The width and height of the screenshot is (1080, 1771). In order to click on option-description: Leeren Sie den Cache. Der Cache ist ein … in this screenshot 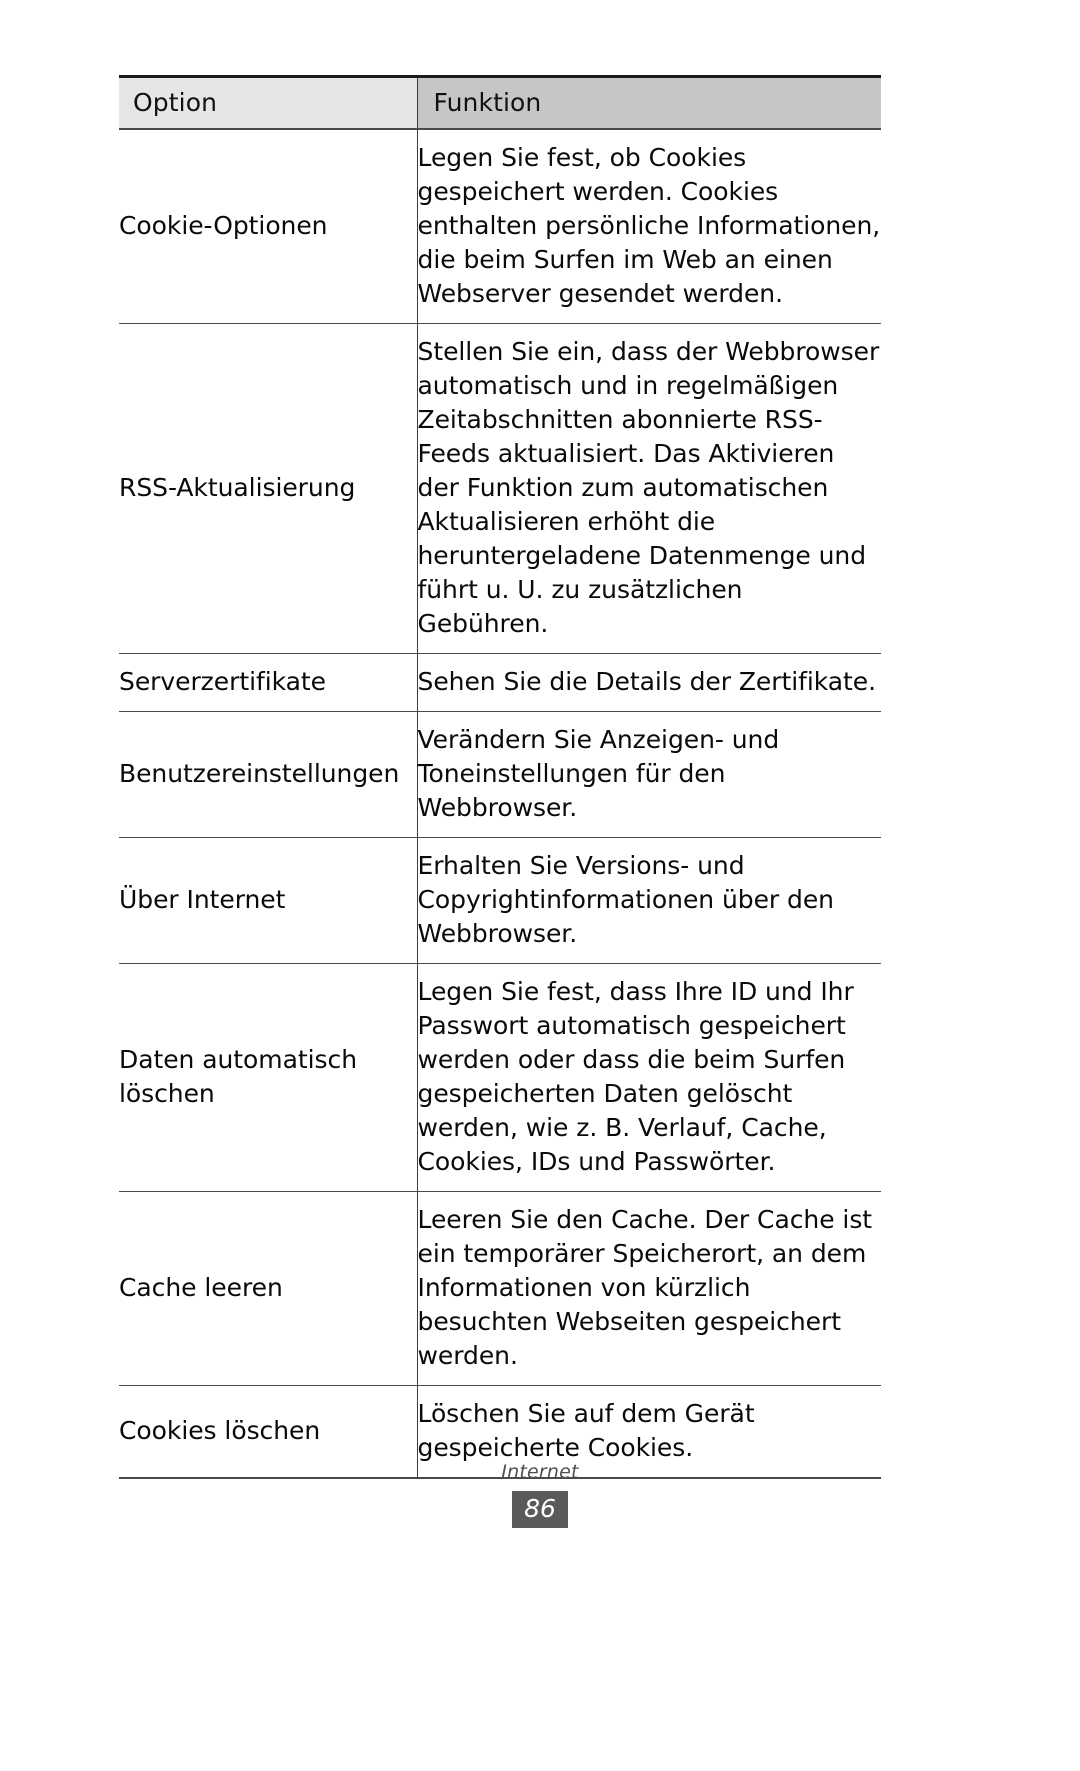, I will do `click(645, 1287)`.